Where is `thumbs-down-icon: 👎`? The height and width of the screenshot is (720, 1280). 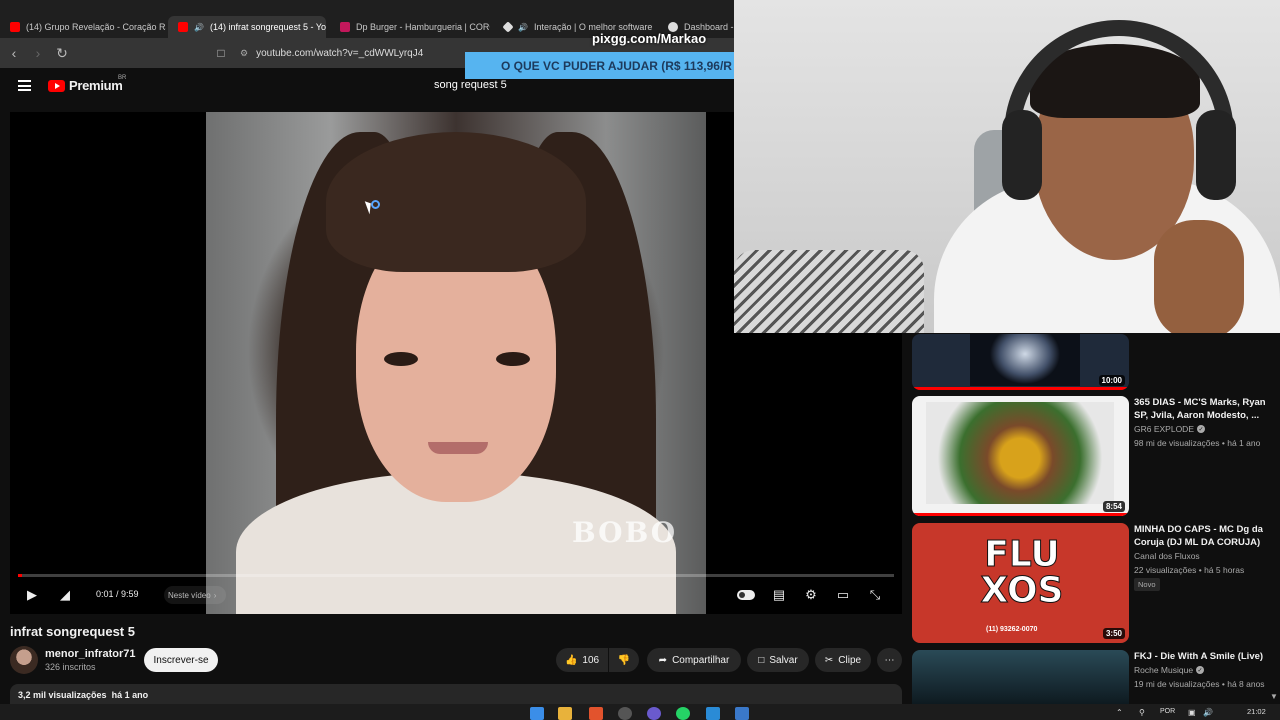 thumbs-down-icon: 👎 is located at coordinates (624, 660).